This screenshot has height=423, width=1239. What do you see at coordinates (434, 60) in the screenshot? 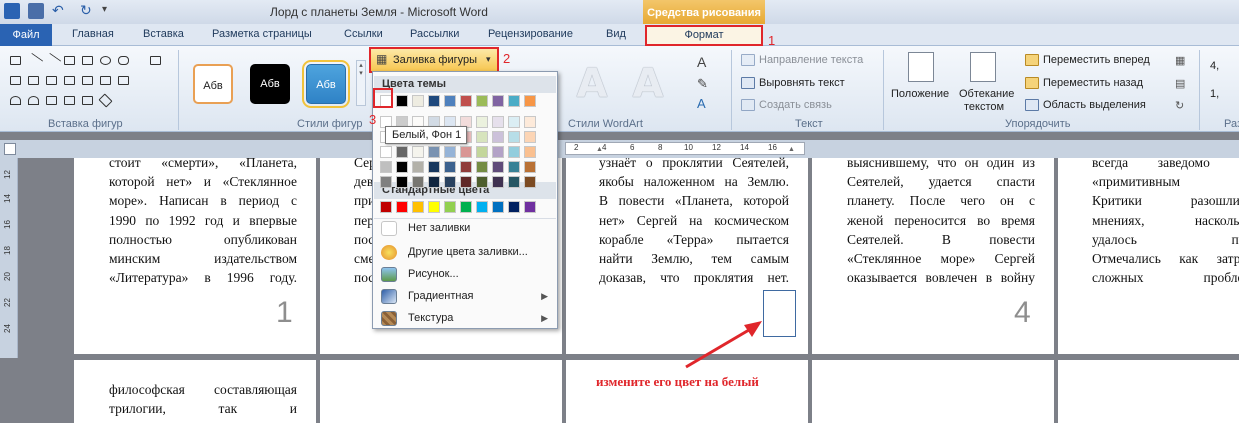
I see `shape-fill-button: ▦ Заливка фигуры ▾` at bounding box center [434, 60].